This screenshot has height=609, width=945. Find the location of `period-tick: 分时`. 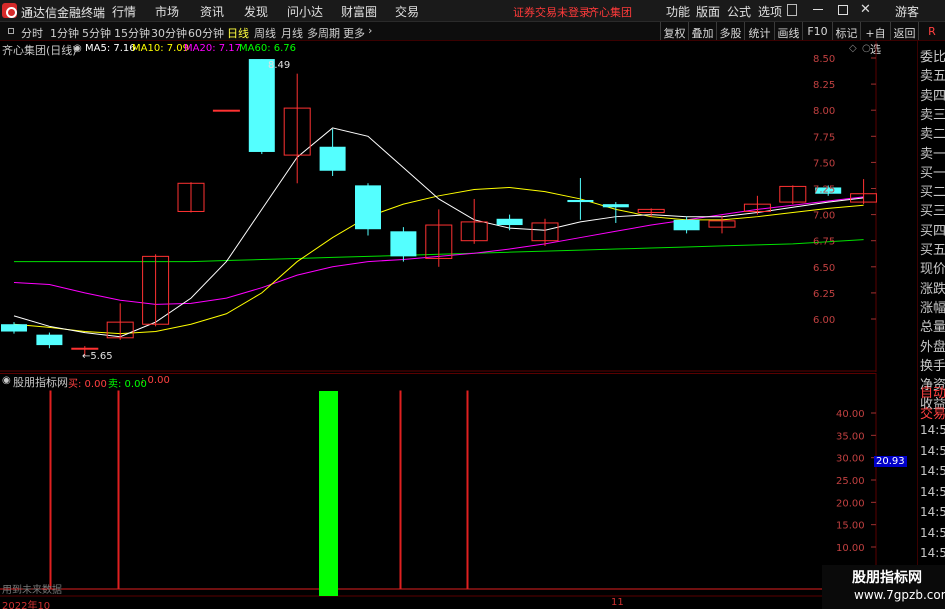

period-tick: 分时 is located at coordinates (32, 33).